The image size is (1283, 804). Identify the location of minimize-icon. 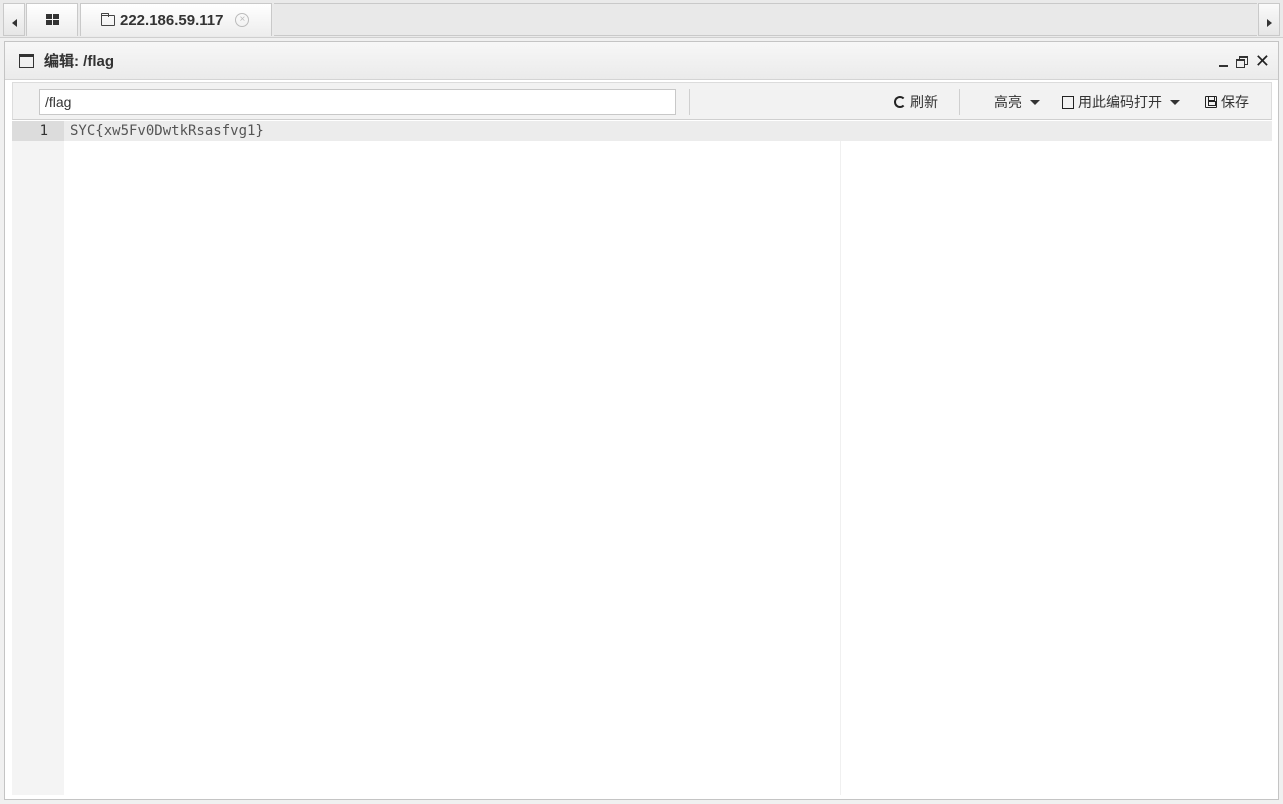
(1223, 61).